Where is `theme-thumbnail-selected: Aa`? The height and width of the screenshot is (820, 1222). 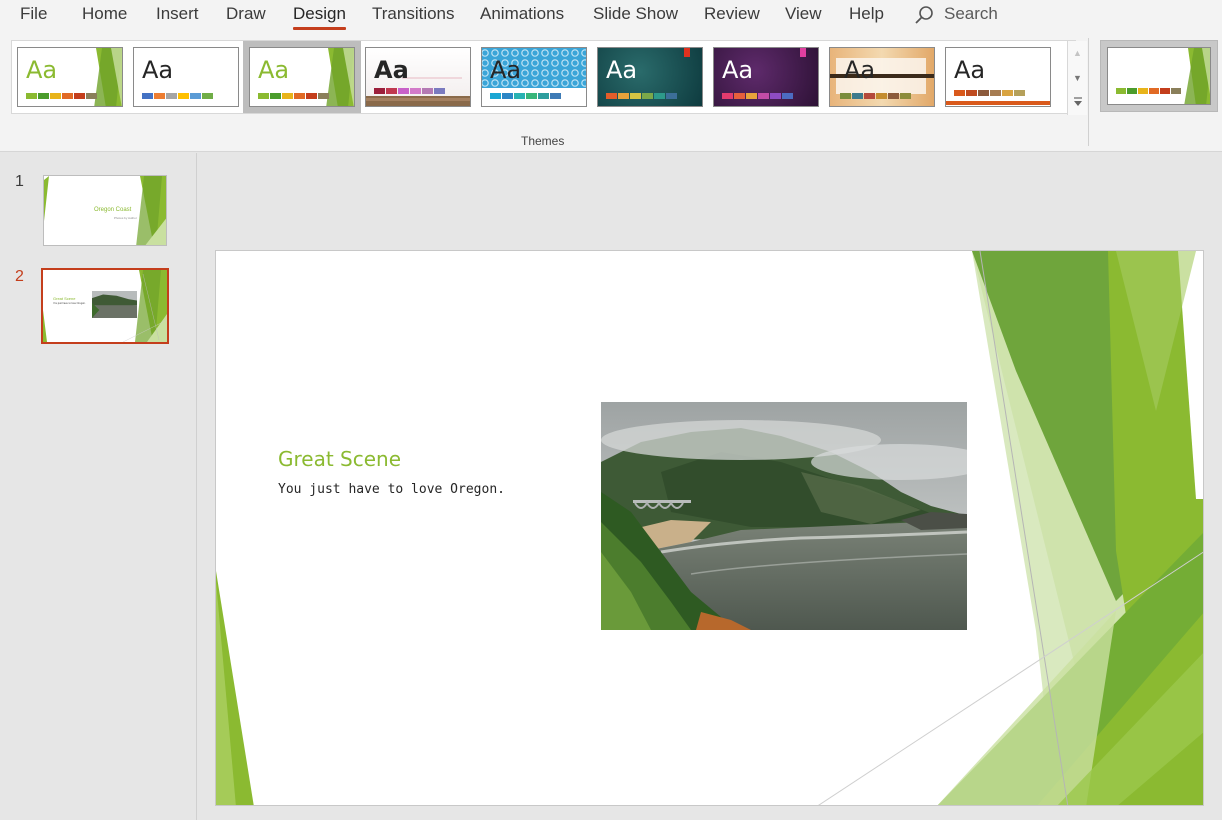
theme-thumbnail-selected: Aa is located at coordinates (302, 77).